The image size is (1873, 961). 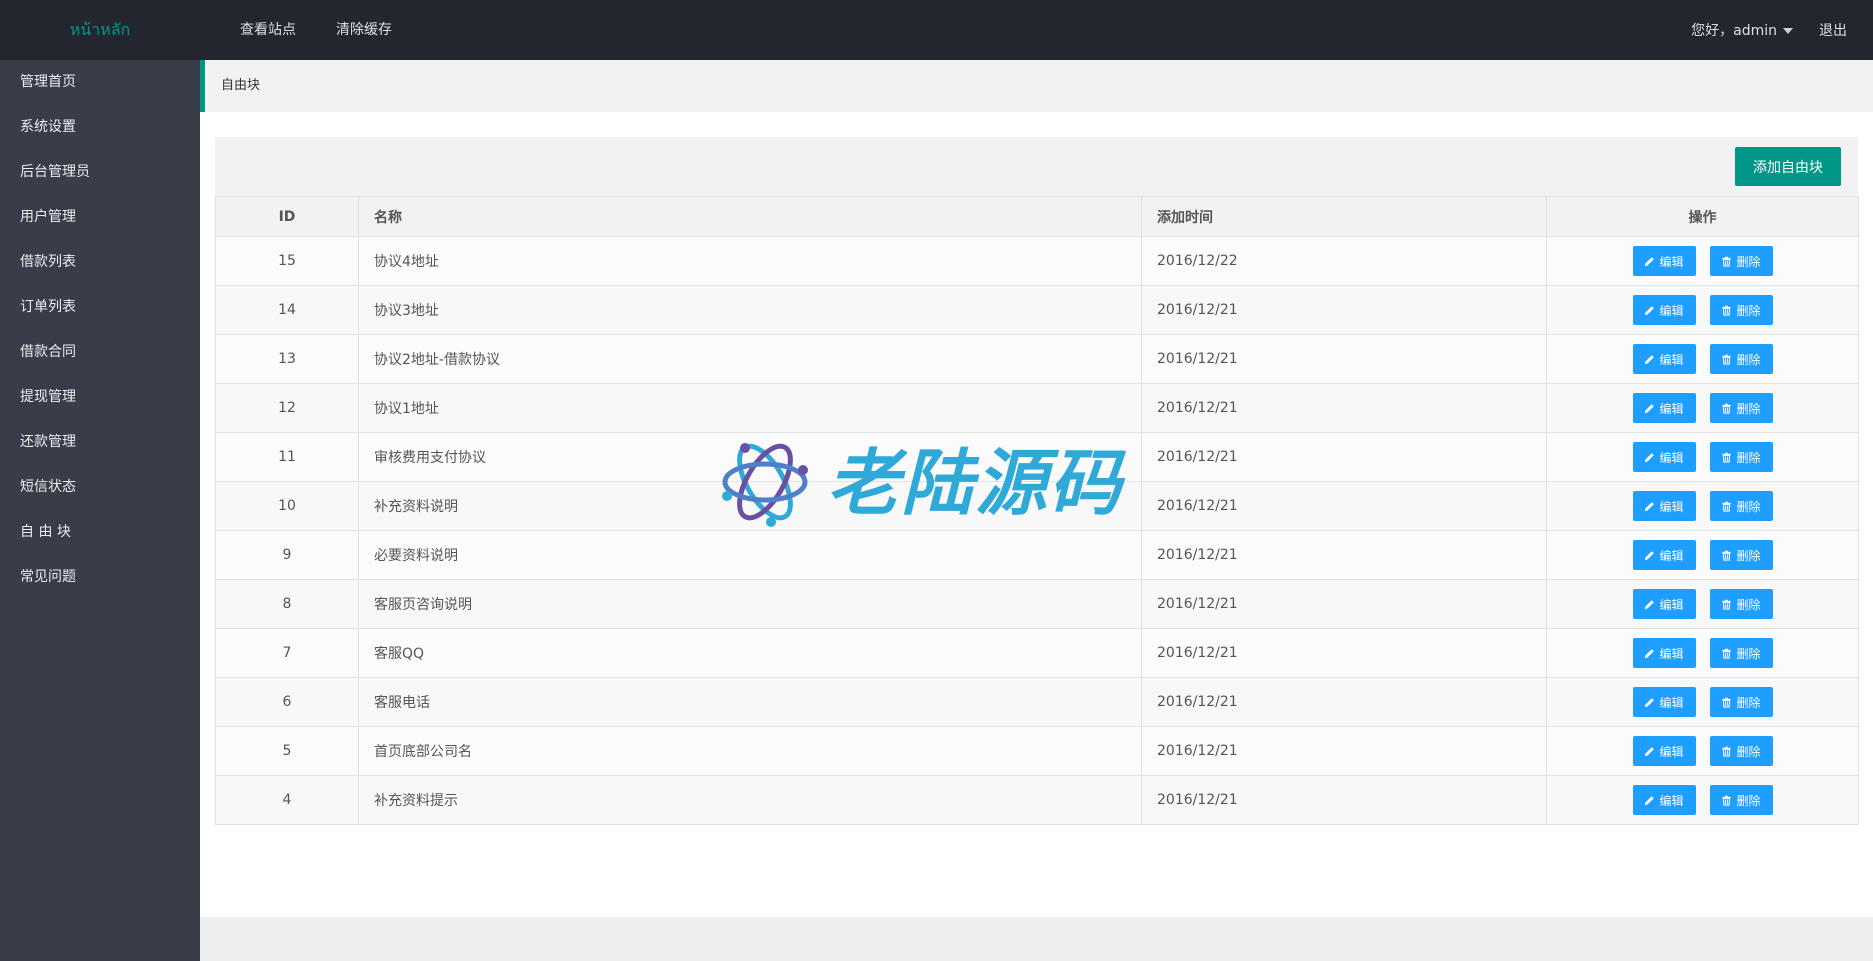 What do you see at coordinates (100, 127) in the screenshot?
I see `sidebar-item-1: 系统设置` at bounding box center [100, 127].